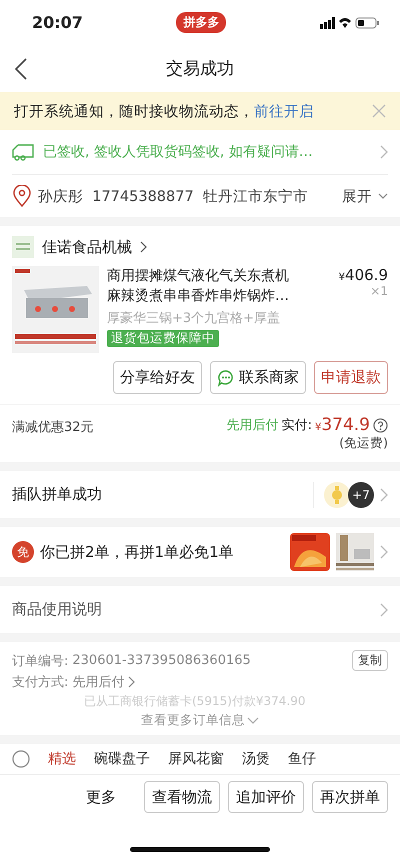 Image resolution: width=400 pixels, height=860 pixels. Describe the element at coordinates (351, 377) in the screenshot. I see `refund-button: 申请退款` at that location.